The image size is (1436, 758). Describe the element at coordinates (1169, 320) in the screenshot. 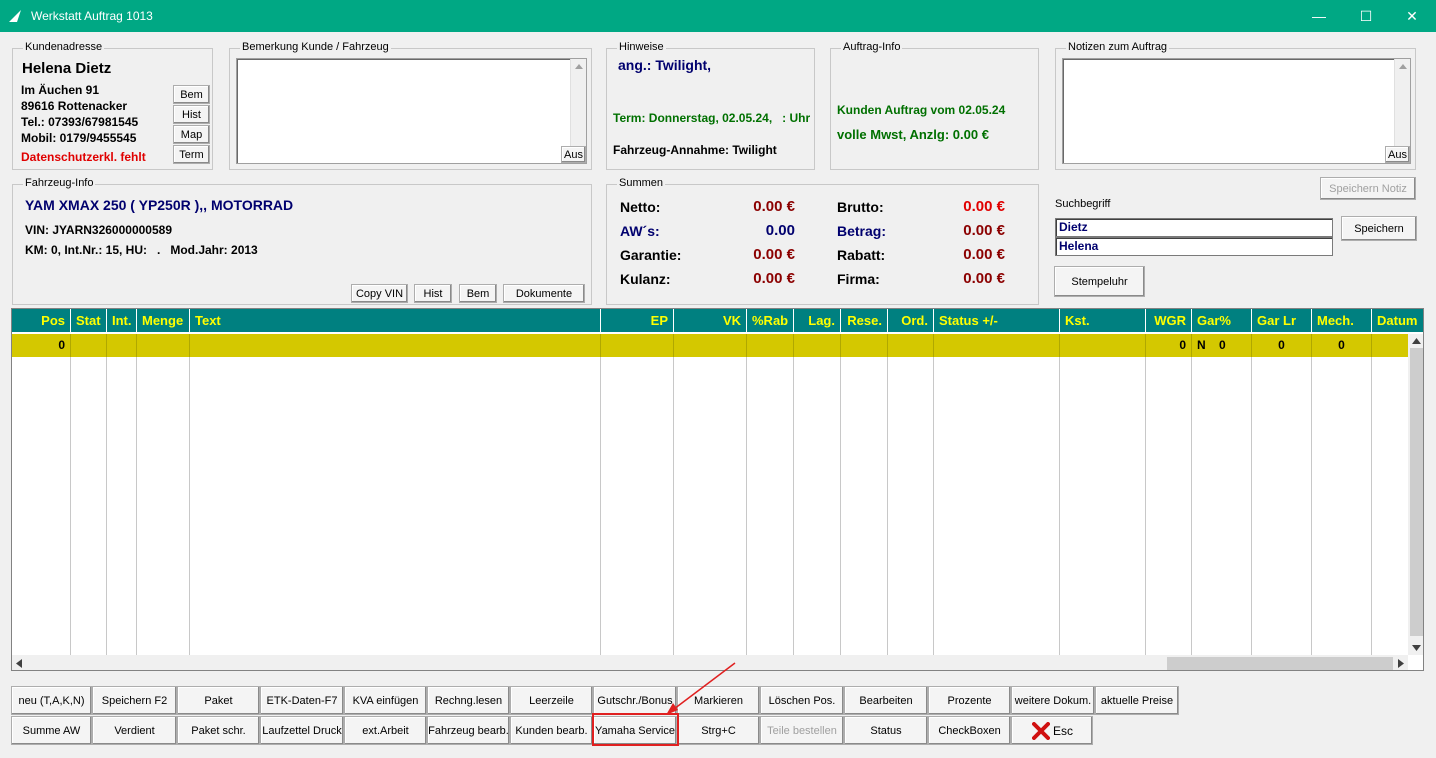

I see `col-header-wgr: WGR` at that location.